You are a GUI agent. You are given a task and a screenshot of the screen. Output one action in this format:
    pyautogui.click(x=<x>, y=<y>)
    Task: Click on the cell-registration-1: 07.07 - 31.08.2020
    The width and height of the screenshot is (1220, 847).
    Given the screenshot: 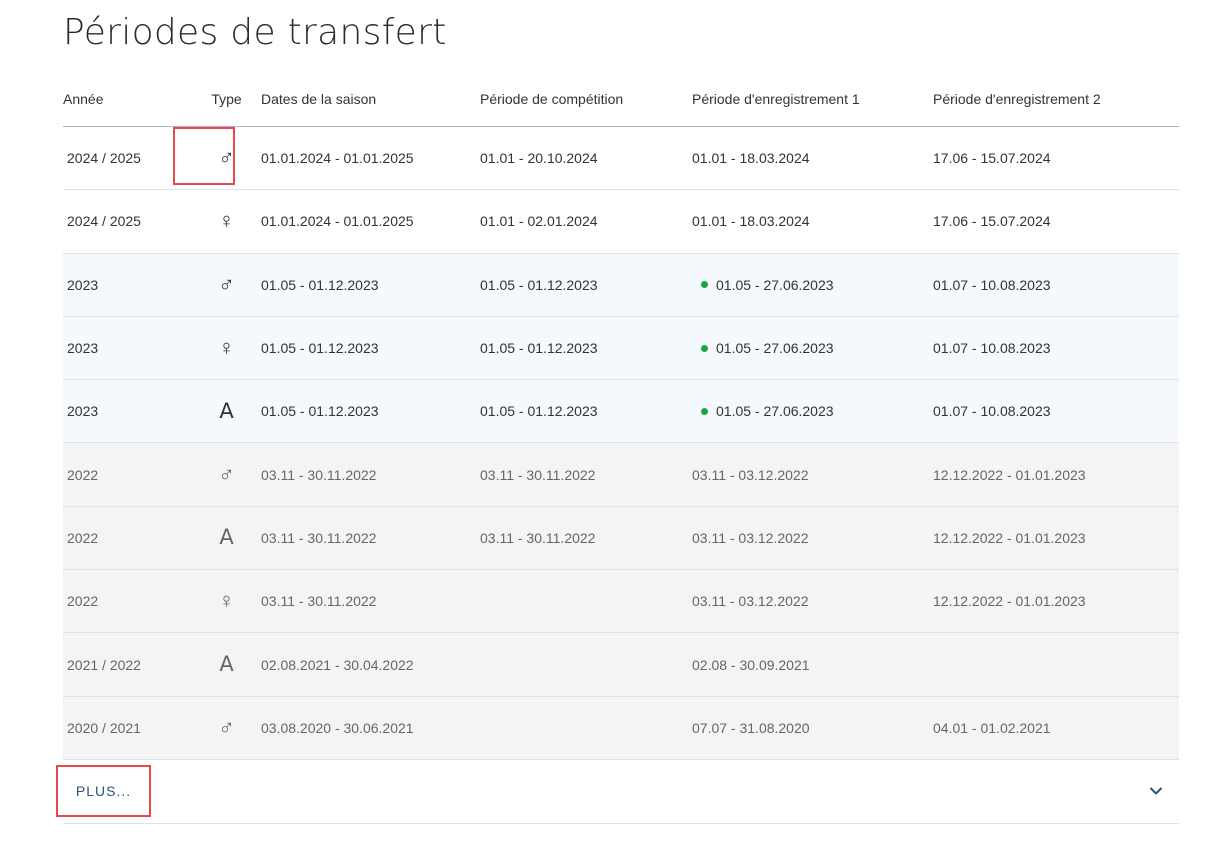 What is the action you would take?
    pyautogui.click(x=751, y=727)
    